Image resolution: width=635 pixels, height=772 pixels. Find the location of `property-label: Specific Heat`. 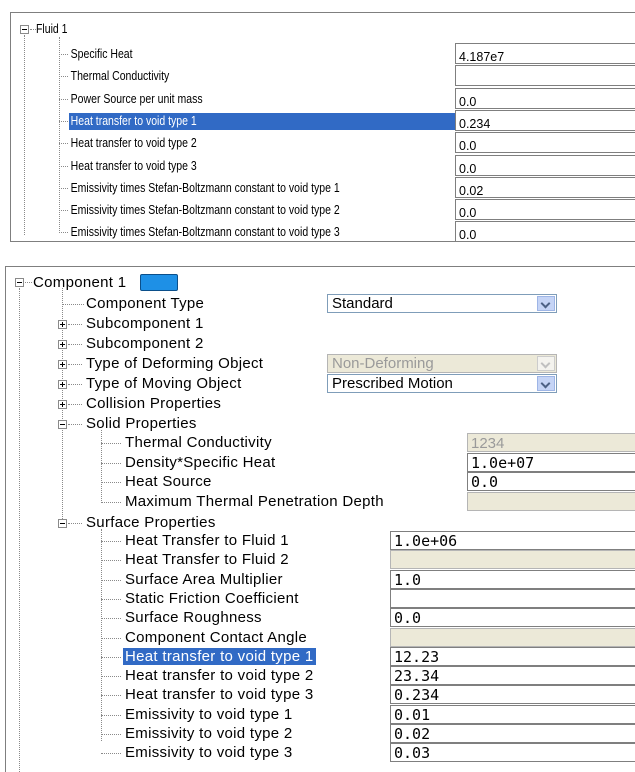

property-label: Specific Heat is located at coordinates (101, 54).